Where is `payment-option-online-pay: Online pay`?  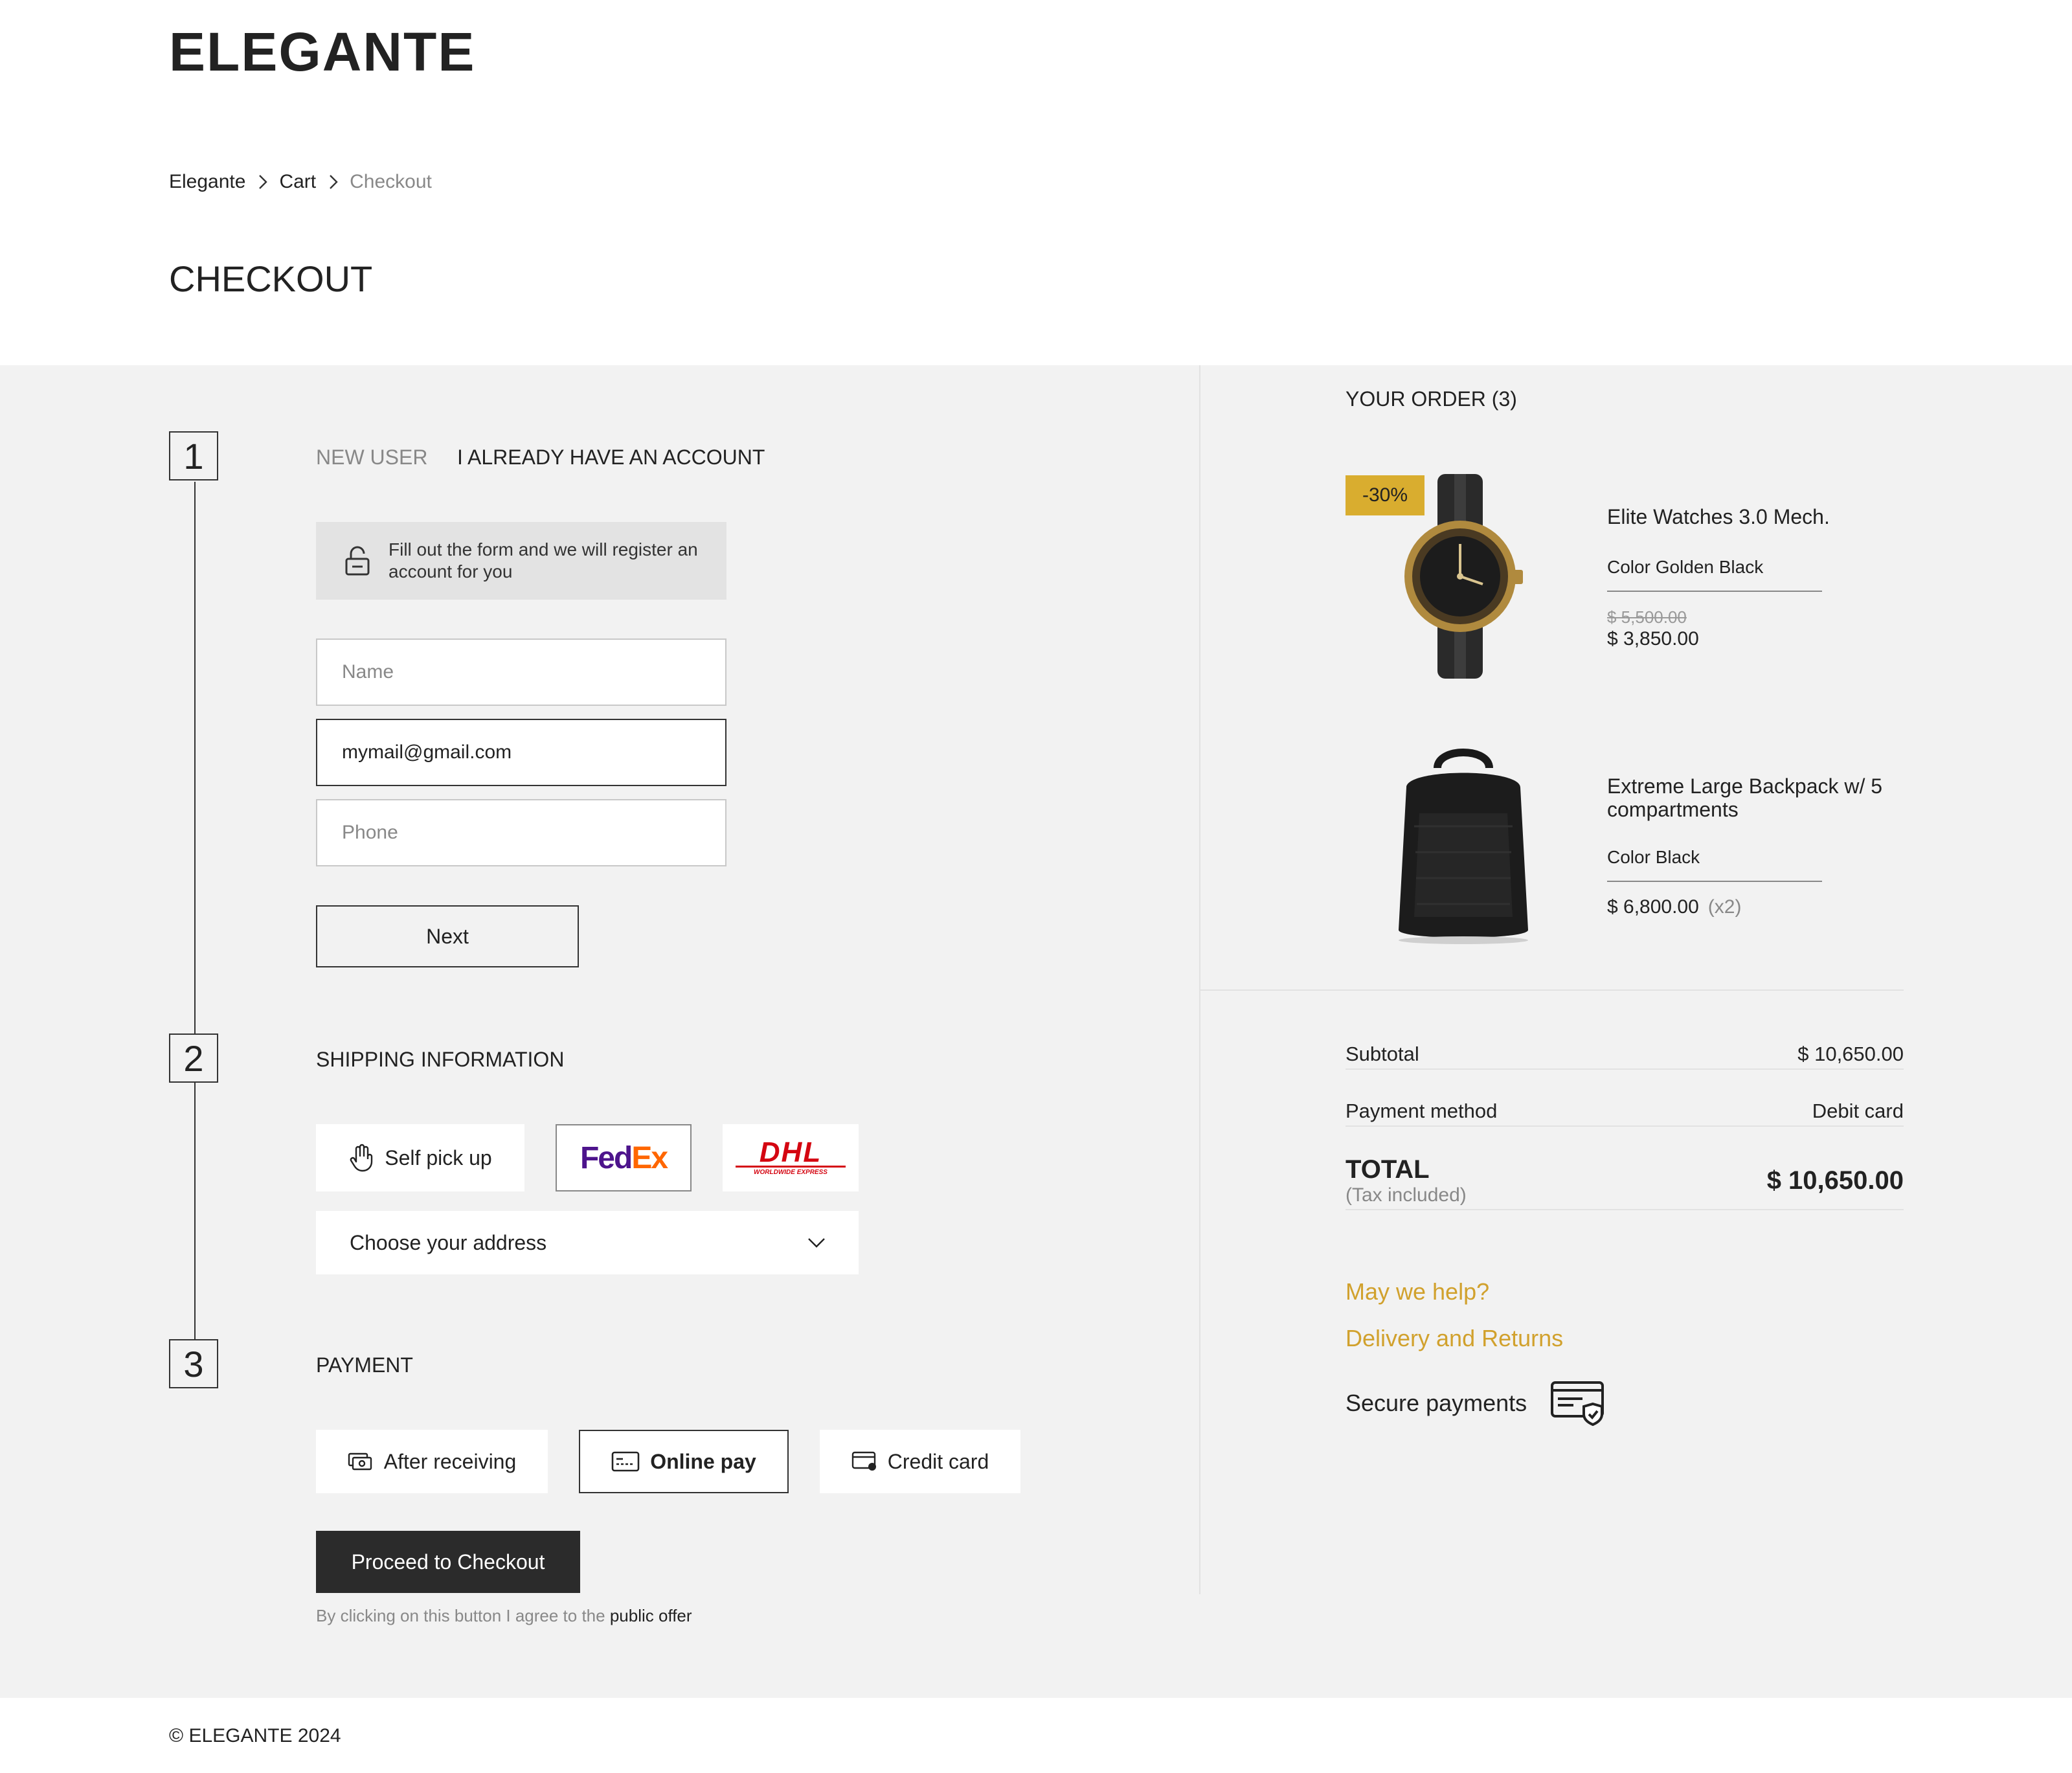
payment-option-online-pay: Online pay is located at coordinates (684, 1461).